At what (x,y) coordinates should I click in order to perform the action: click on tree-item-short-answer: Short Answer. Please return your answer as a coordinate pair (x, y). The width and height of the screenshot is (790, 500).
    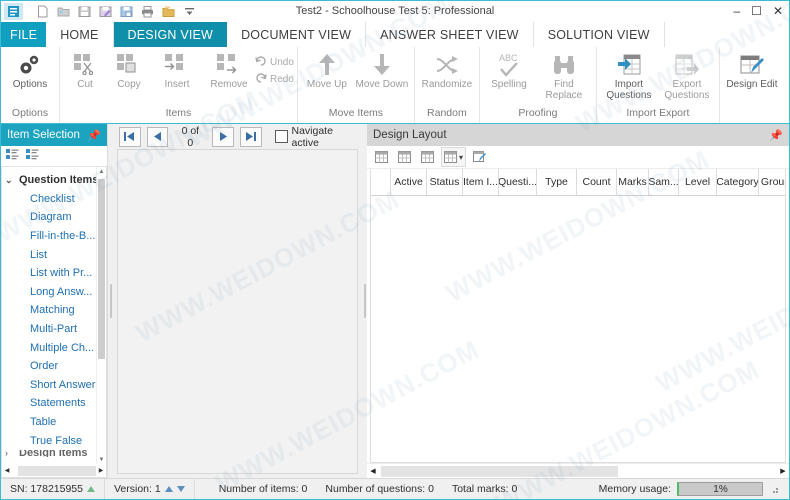
    Looking at the image, I should click on (54, 385).